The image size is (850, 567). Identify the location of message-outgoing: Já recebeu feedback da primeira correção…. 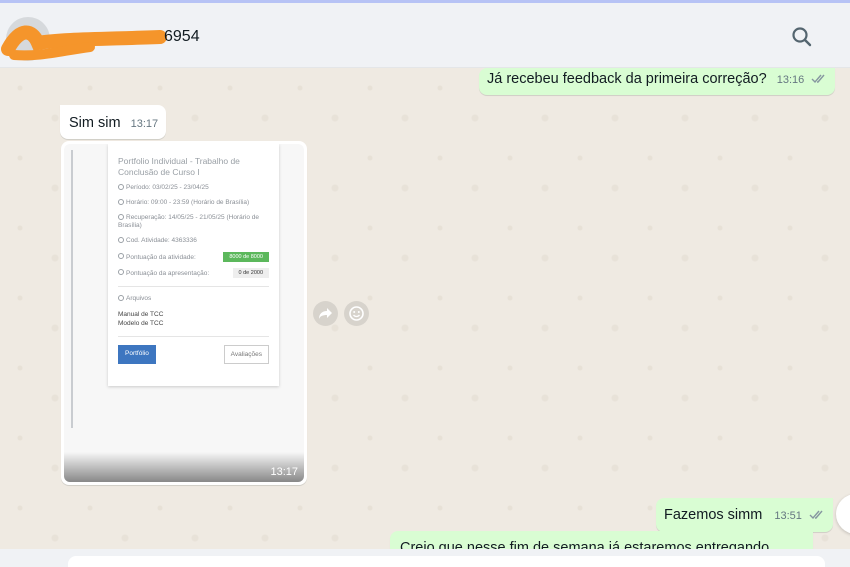
(657, 81).